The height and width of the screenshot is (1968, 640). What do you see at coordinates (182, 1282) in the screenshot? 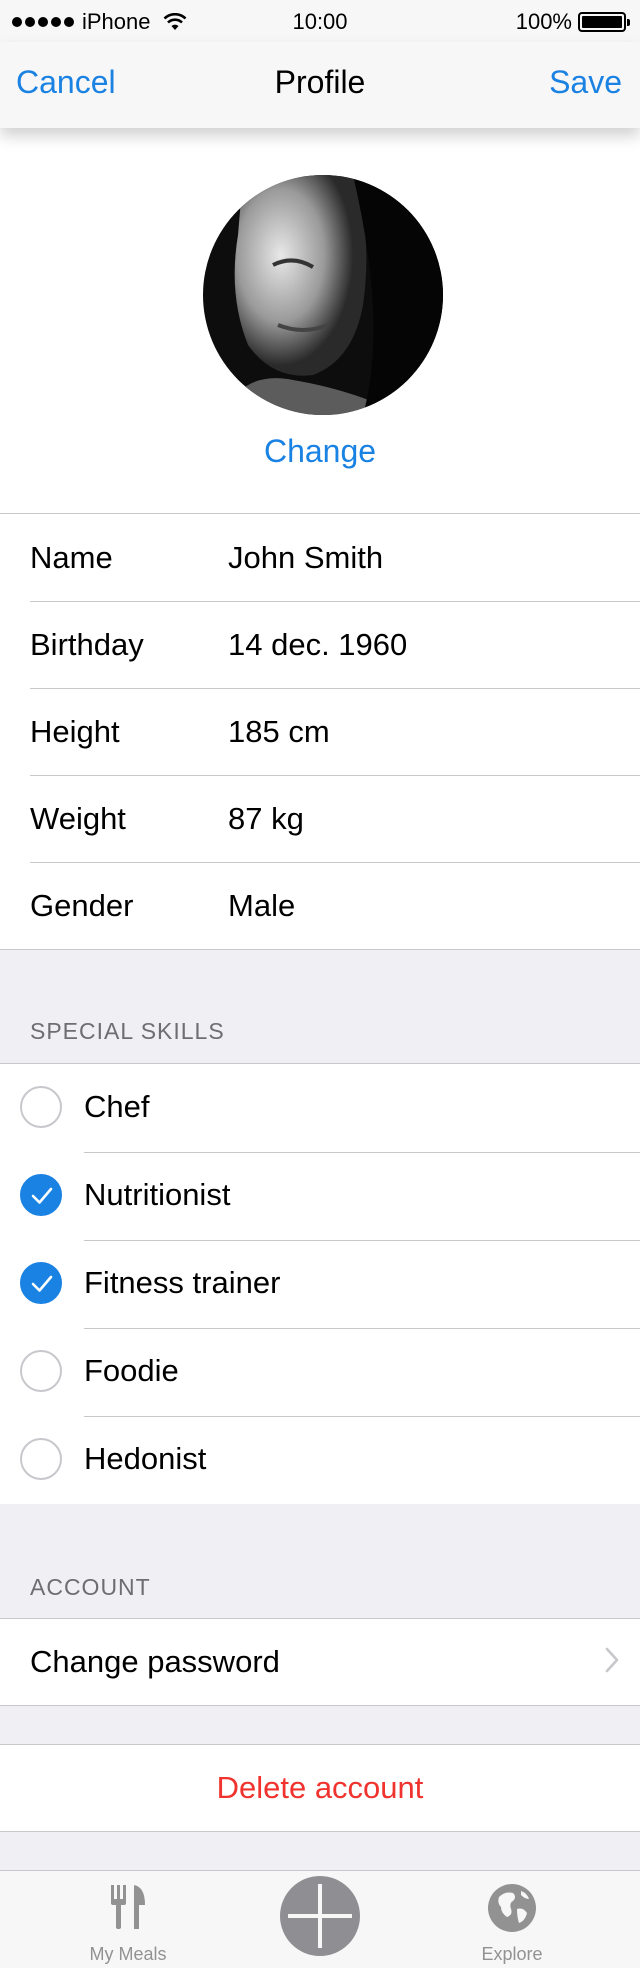
I see `skill-label: Fitness trainer` at bounding box center [182, 1282].